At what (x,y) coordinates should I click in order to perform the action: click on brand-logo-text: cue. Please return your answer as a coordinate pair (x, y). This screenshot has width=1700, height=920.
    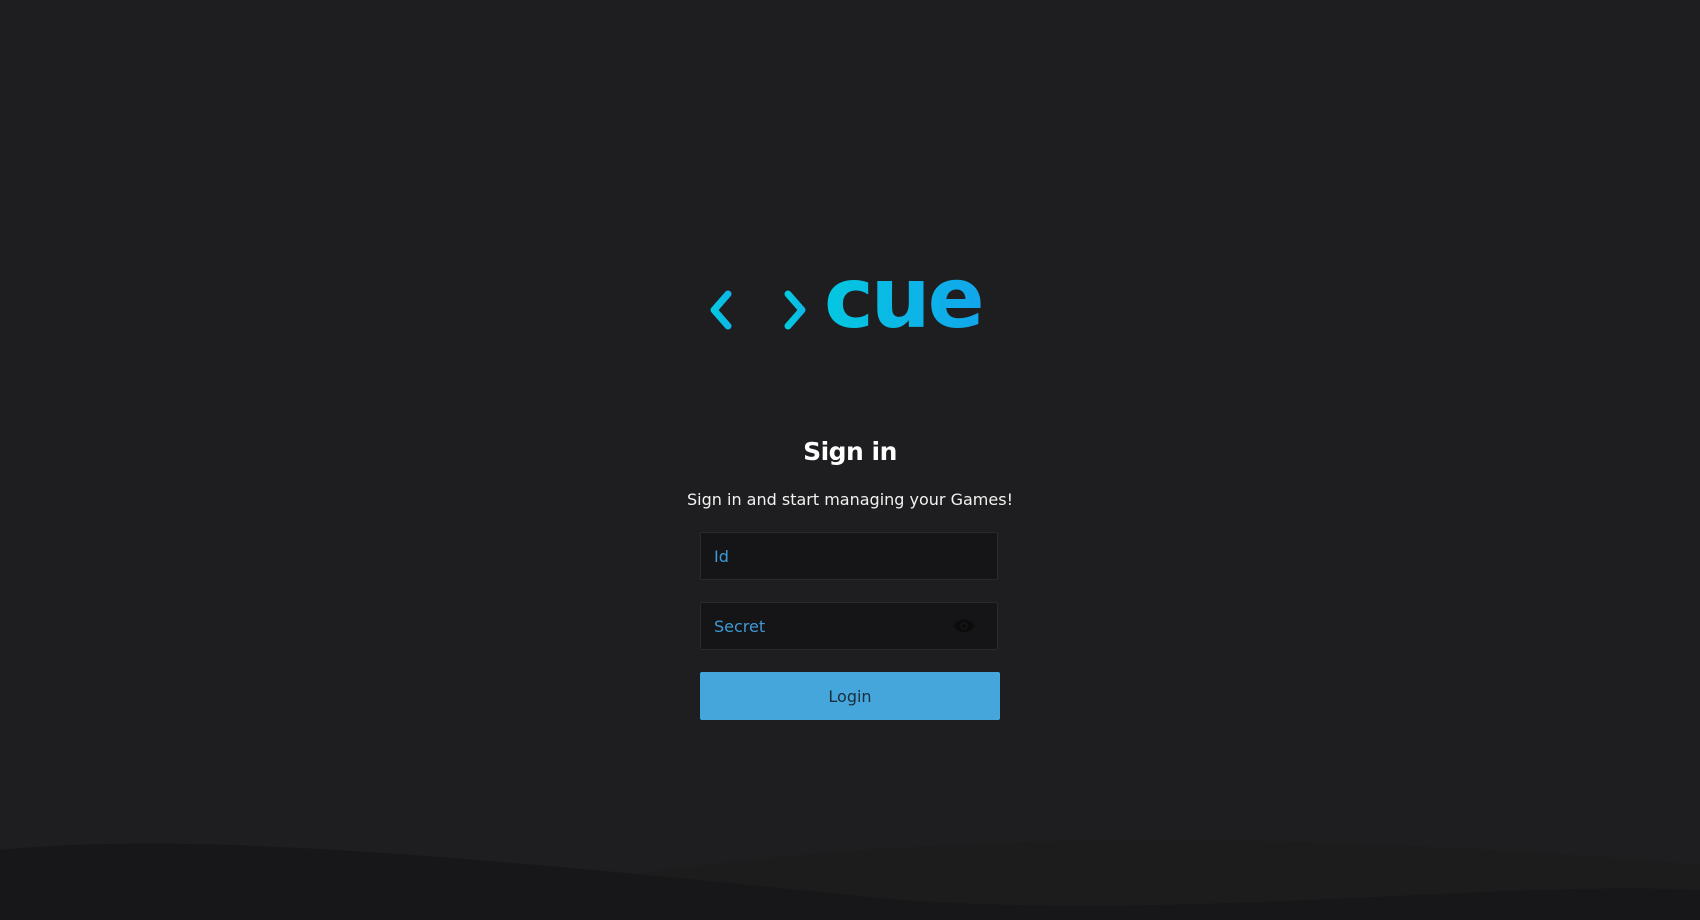
    Looking at the image, I should click on (904, 298).